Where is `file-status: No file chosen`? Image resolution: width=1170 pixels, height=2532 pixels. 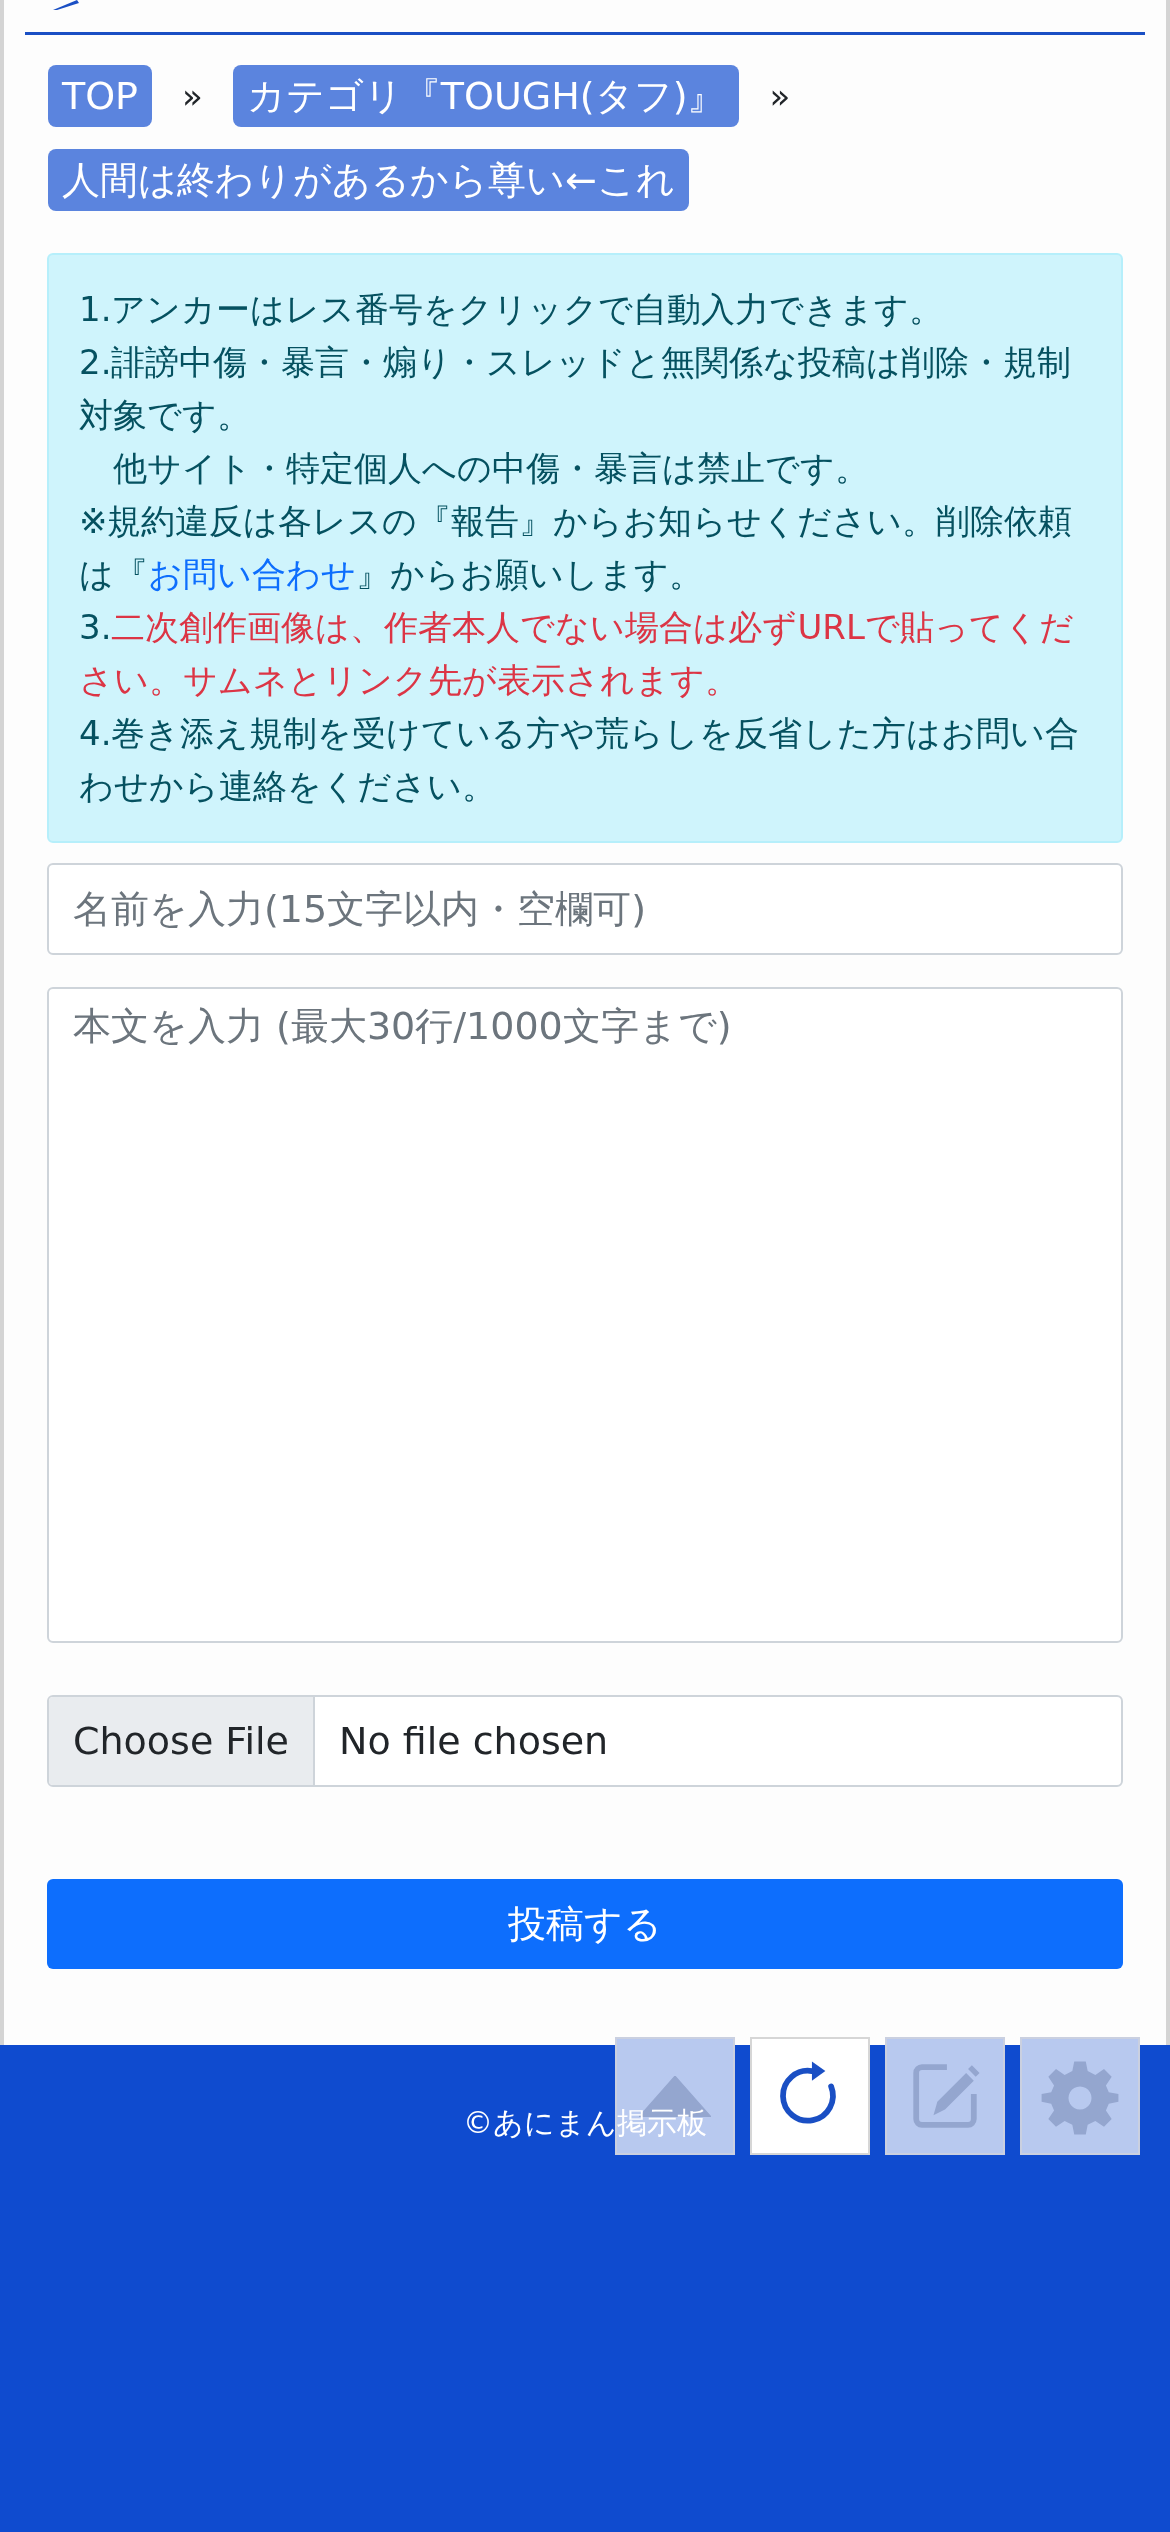
file-status: No file chosen is located at coordinates (473, 1741).